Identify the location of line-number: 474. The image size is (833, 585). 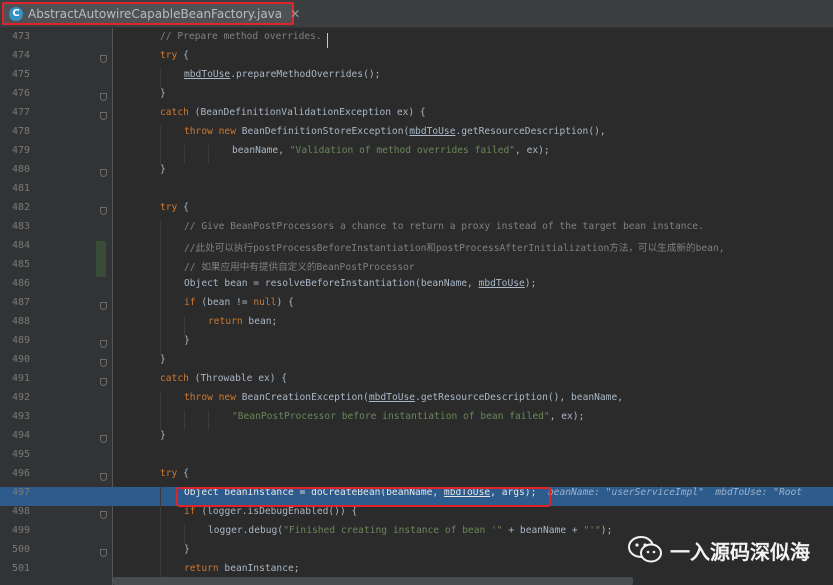
(15, 59).